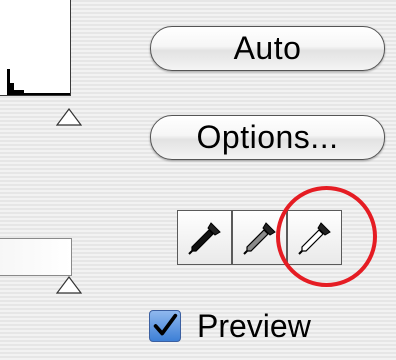  Describe the element at coordinates (254, 326) in the screenshot. I see `preview-label: Preview` at that location.